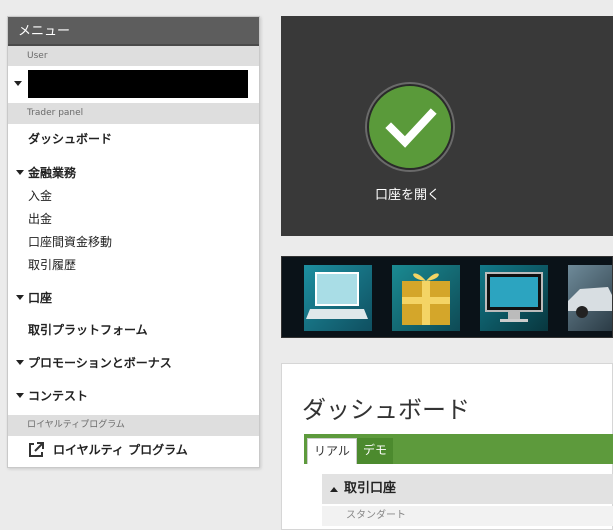 The height and width of the screenshot is (530, 613). What do you see at coordinates (458, 449) in the screenshot?
I see `account-type-tabs: リアル デモ` at bounding box center [458, 449].